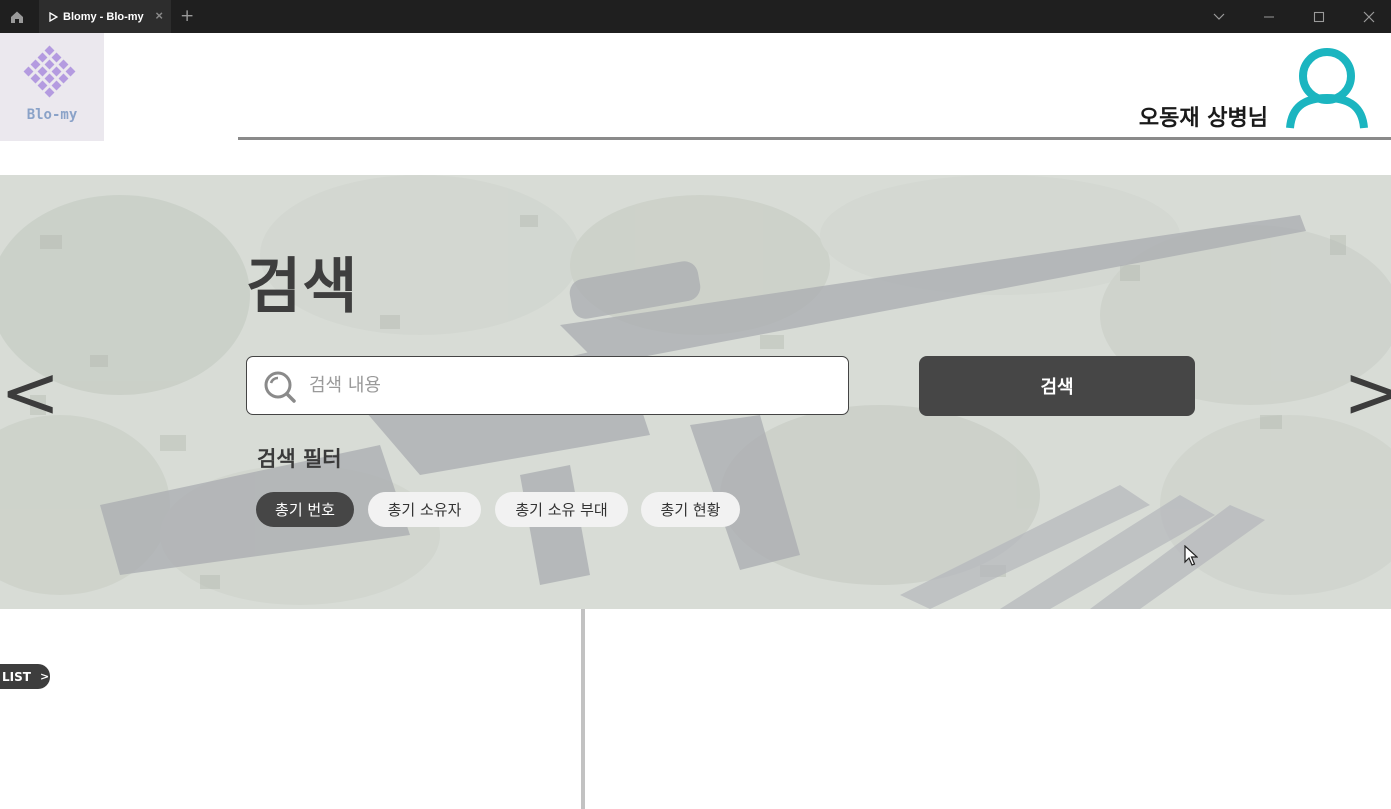 The height and width of the screenshot is (809, 1391). I want to click on tab-list-button, so click(1219, 16).